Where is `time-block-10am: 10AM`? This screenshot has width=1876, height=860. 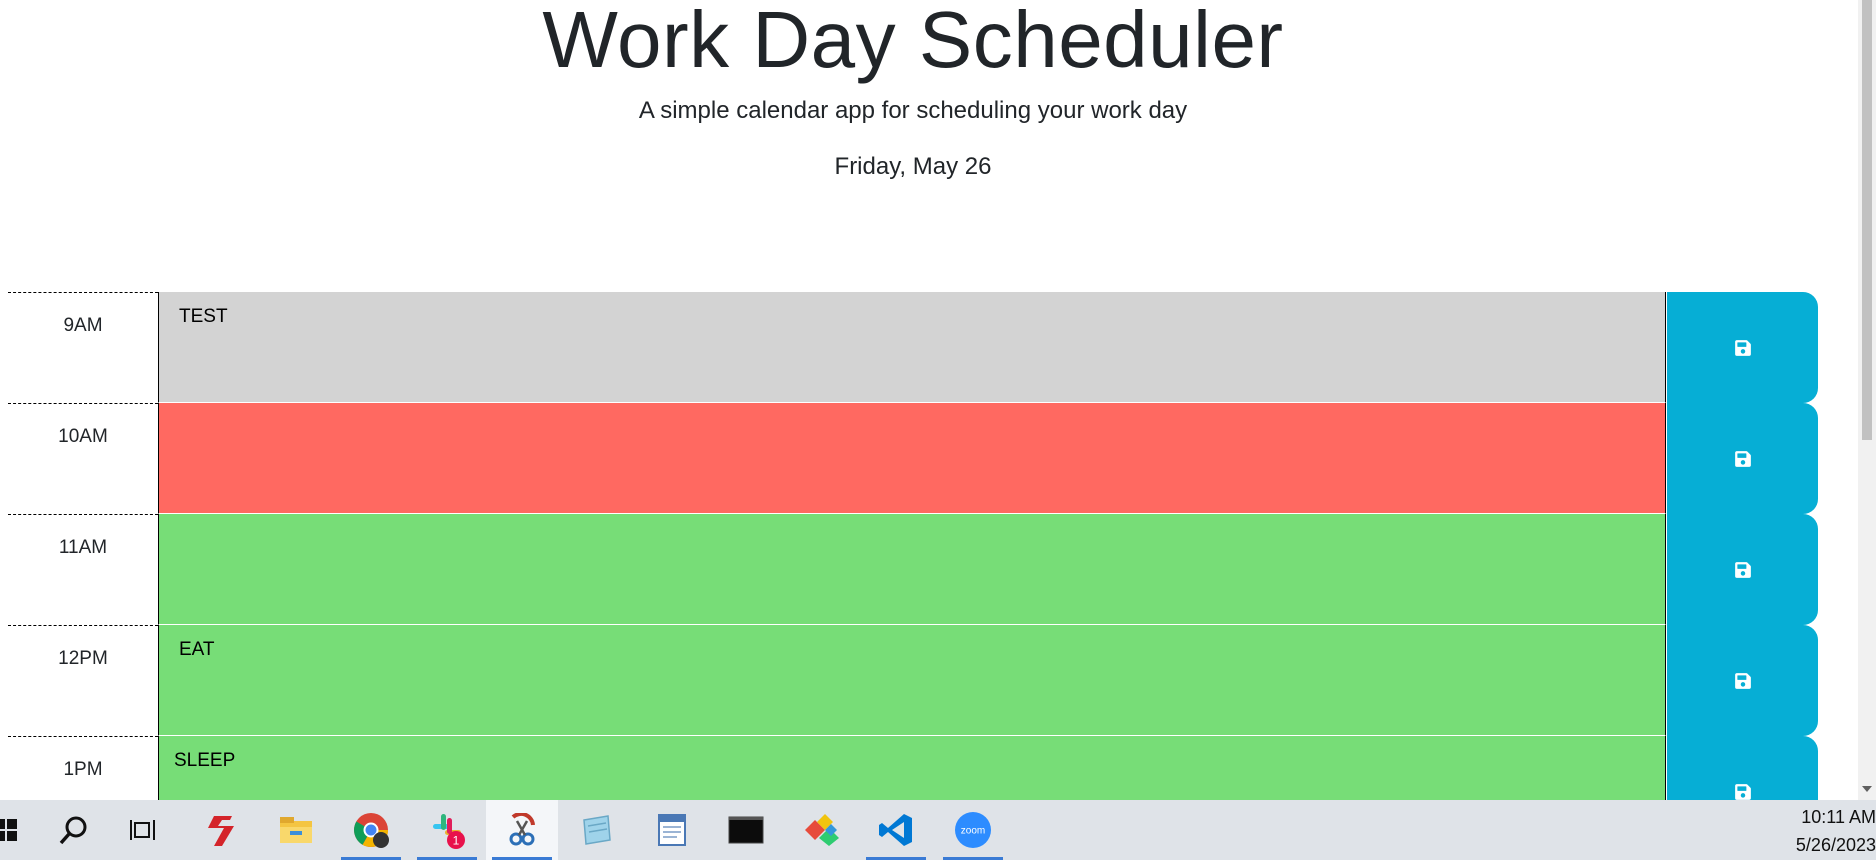
time-block-10am: 10AM is located at coordinates (913, 458).